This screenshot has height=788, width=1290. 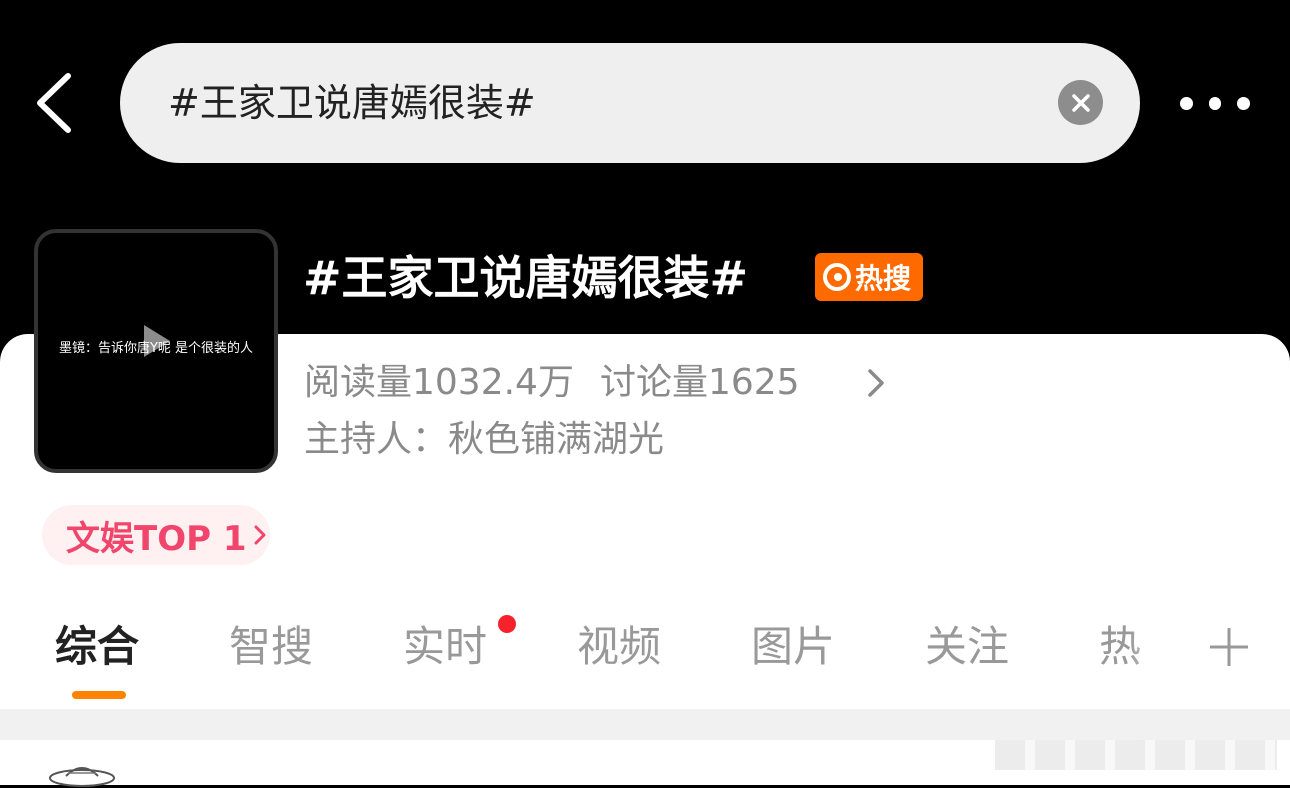 What do you see at coordinates (156, 348) in the screenshot?
I see `cover-caption: 墨镜：告诉你唐Y呢 是个很装的人` at bounding box center [156, 348].